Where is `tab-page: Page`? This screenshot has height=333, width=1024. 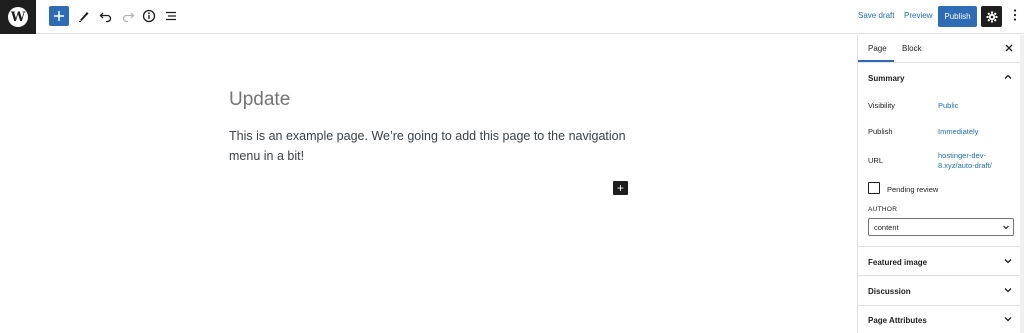 tab-page: Page is located at coordinates (877, 48).